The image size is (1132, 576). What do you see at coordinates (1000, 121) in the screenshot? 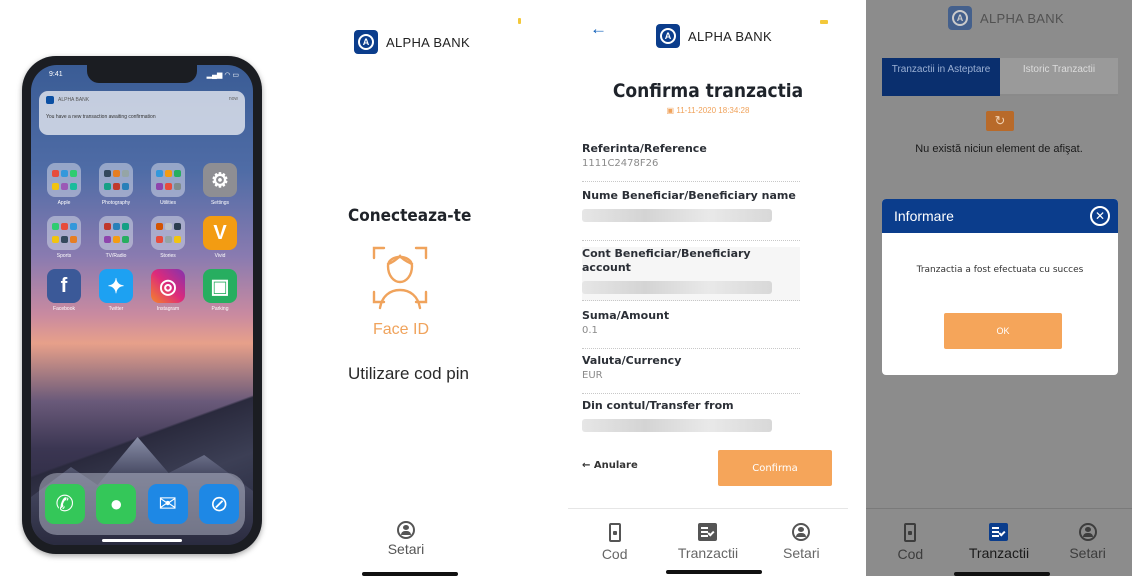
I see `refresh-button: ↻` at bounding box center [1000, 121].